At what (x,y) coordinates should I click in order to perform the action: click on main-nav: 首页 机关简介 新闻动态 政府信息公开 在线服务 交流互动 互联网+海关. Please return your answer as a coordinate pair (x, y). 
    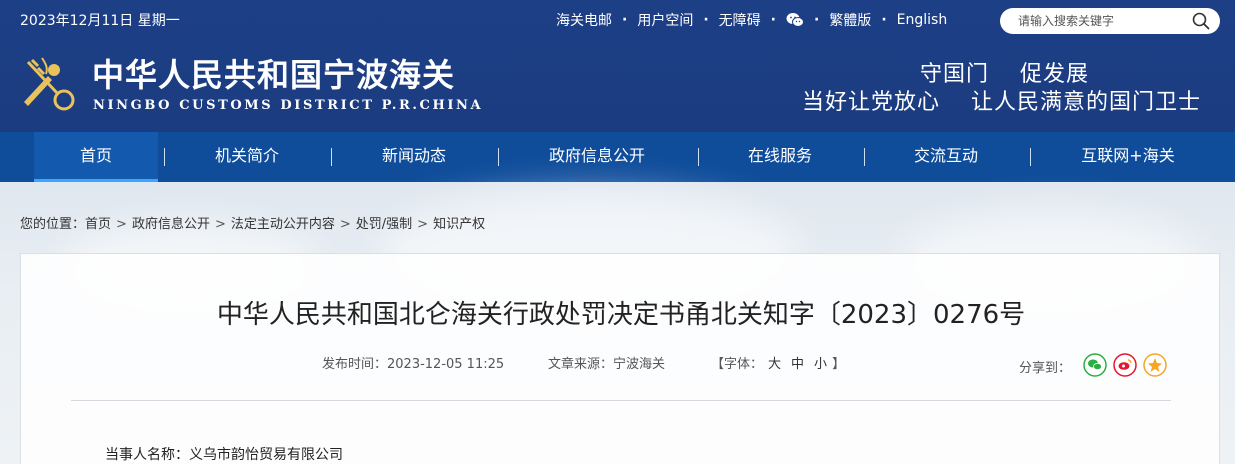
    Looking at the image, I should click on (617, 157).